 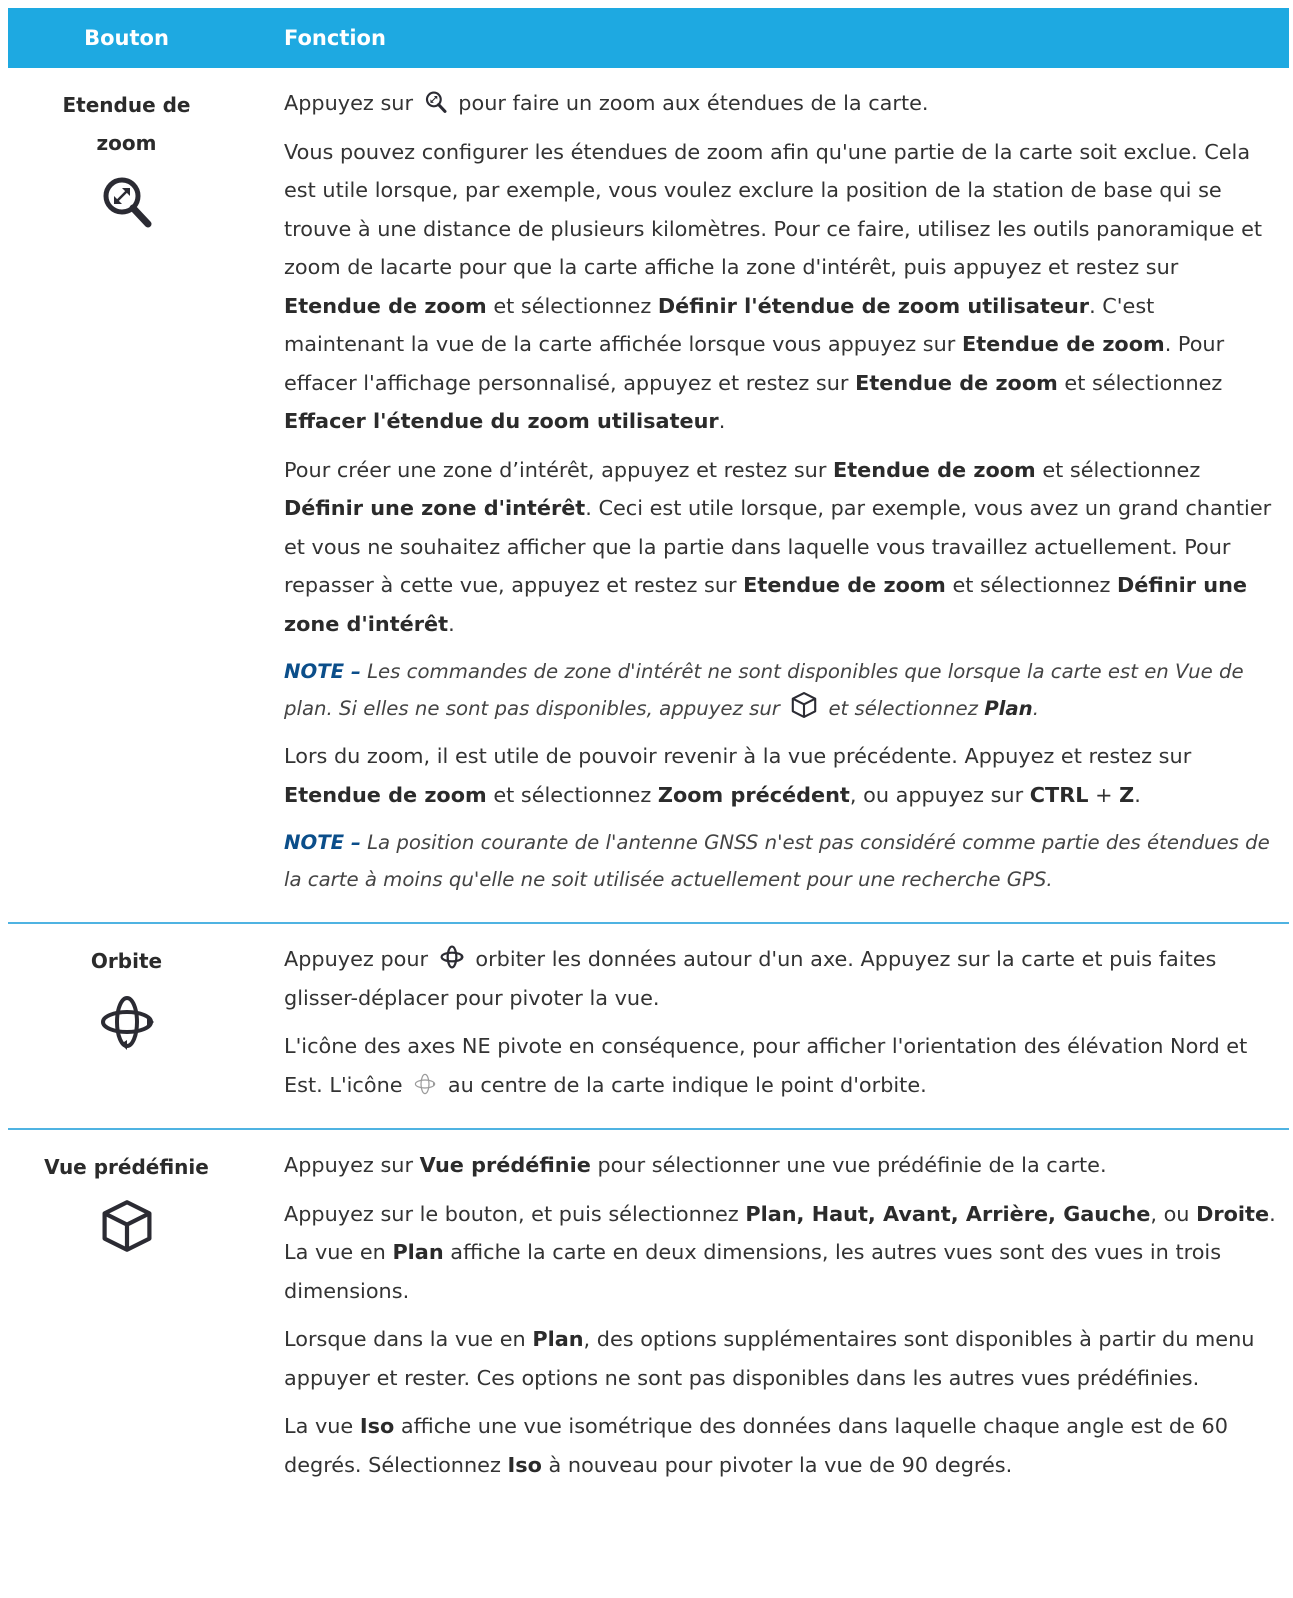 What do you see at coordinates (127, 202) in the screenshot?
I see `zoom-extents-icon` at bounding box center [127, 202].